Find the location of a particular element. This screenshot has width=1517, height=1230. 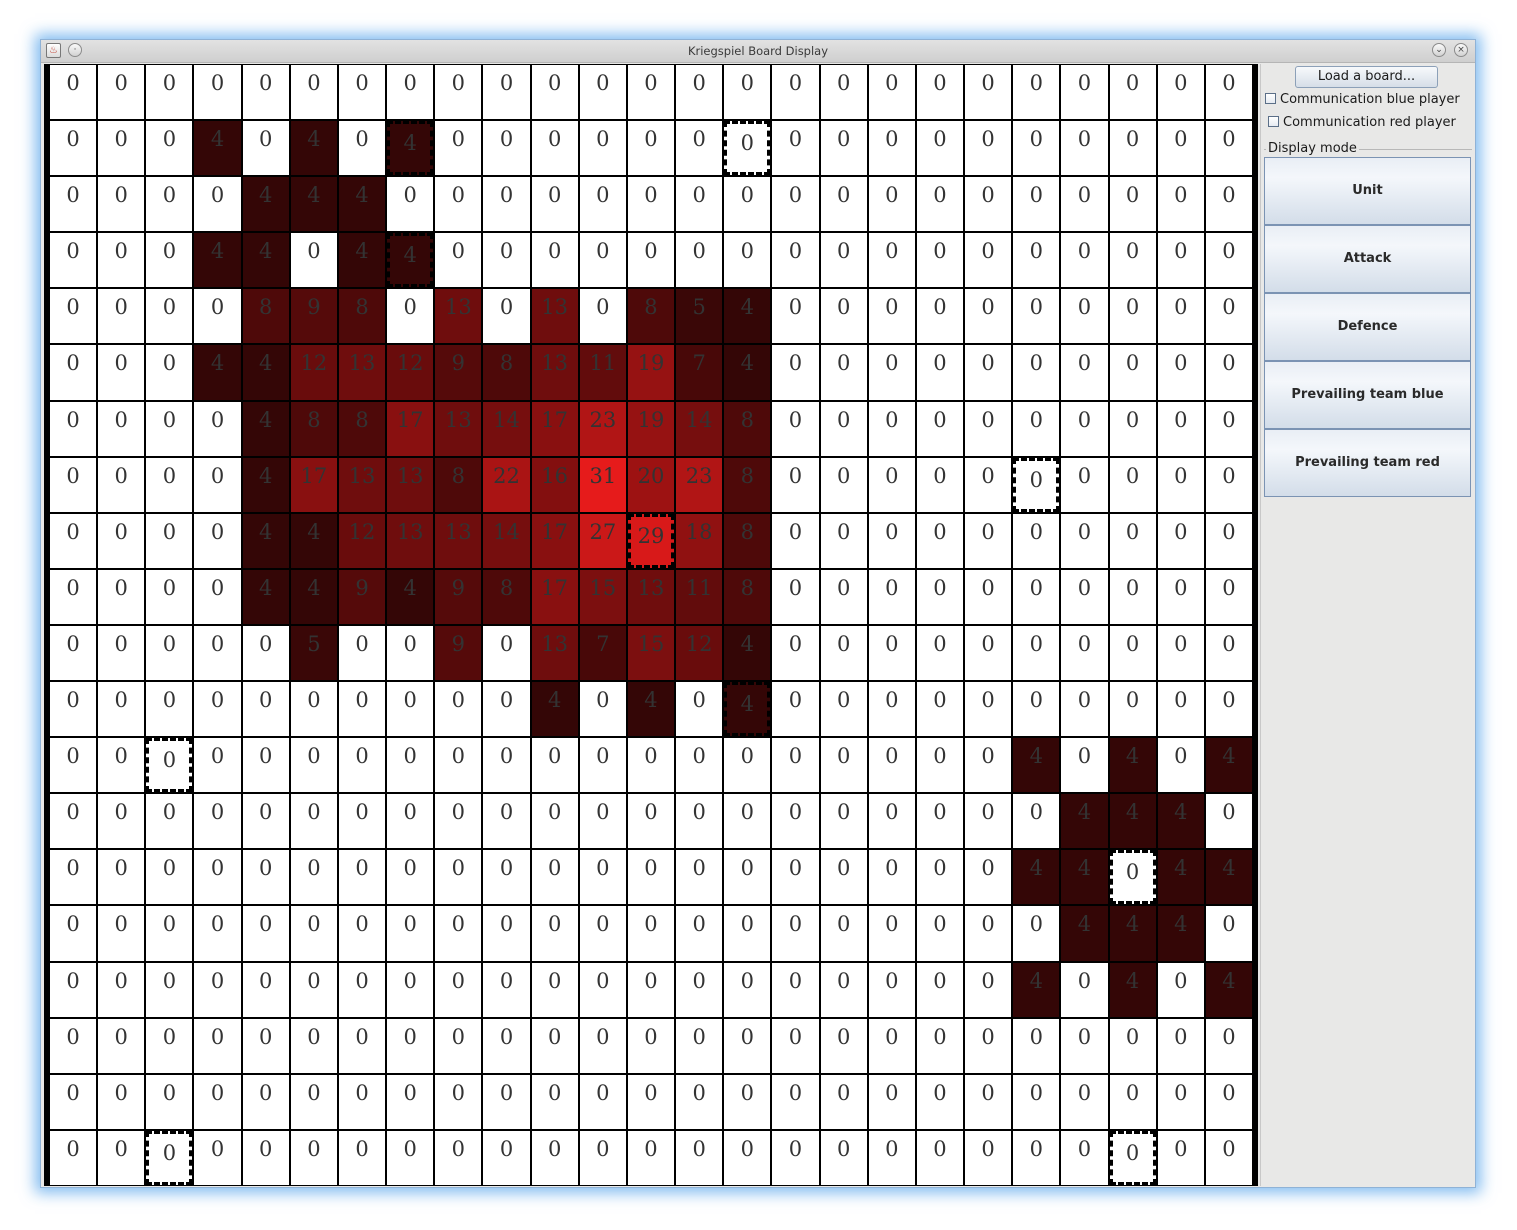

board-cell-unit: 0 is located at coordinates (1132, 1157).